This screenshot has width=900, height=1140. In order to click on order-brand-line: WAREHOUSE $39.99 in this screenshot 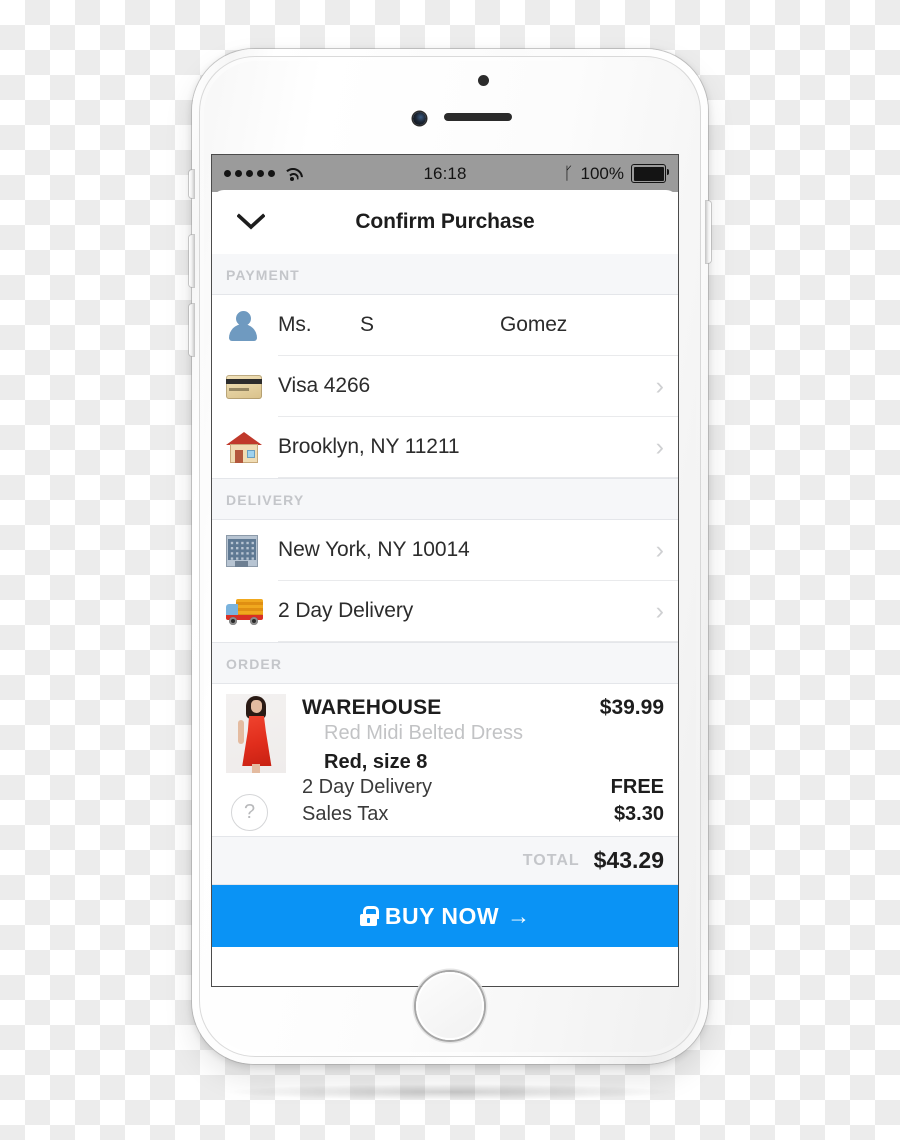, I will do `click(483, 708)`.